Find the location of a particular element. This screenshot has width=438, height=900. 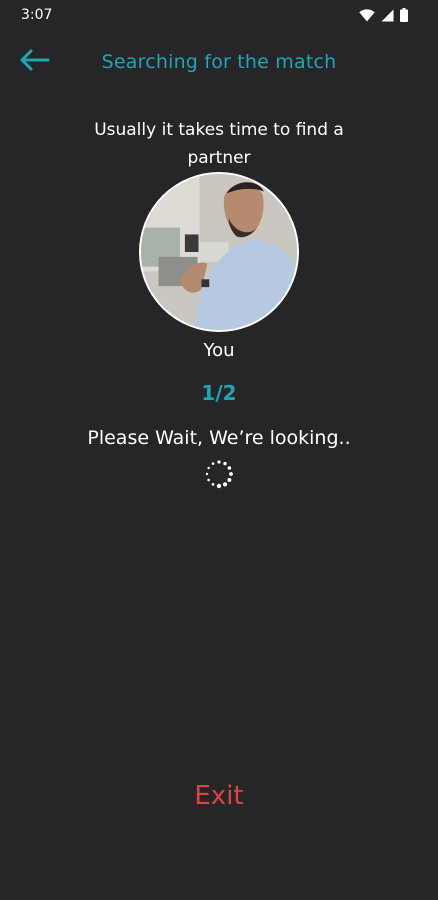

cellular-icon is located at coordinates (387, 15).